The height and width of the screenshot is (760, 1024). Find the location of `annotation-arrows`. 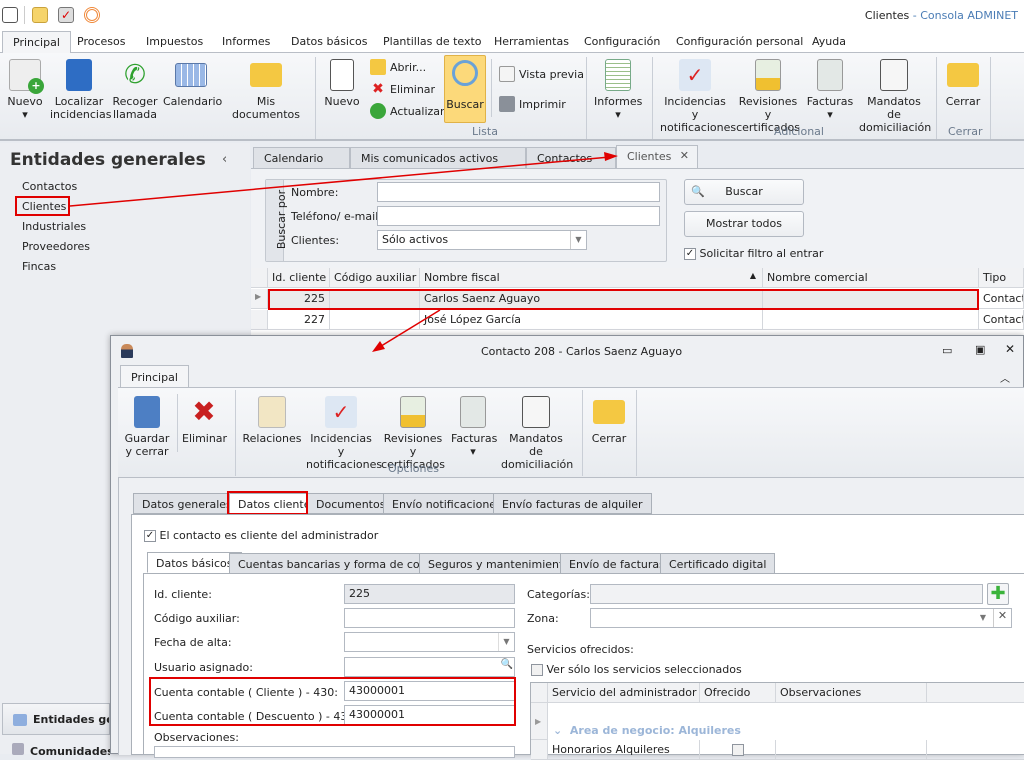

annotation-arrows is located at coordinates (343, 252).